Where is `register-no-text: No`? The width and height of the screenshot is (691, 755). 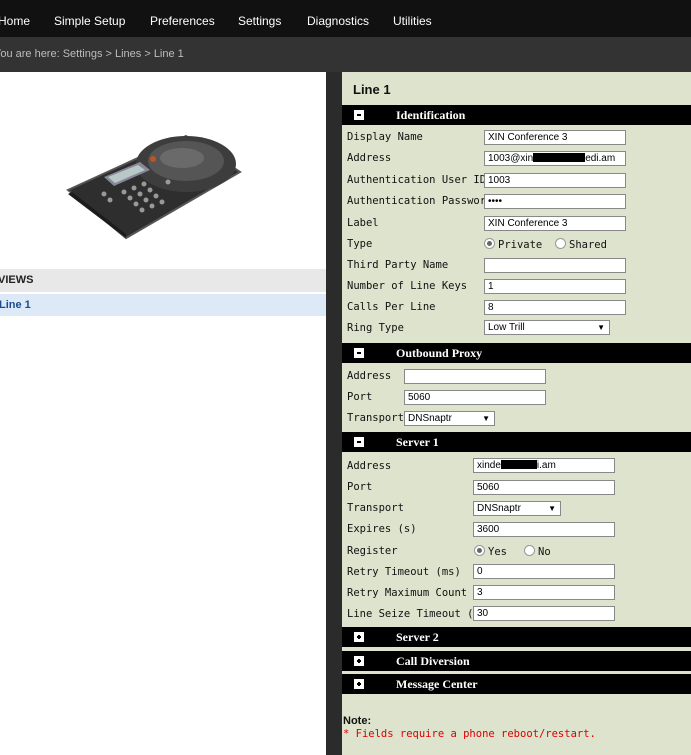
register-no-text: No is located at coordinates (544, 552).